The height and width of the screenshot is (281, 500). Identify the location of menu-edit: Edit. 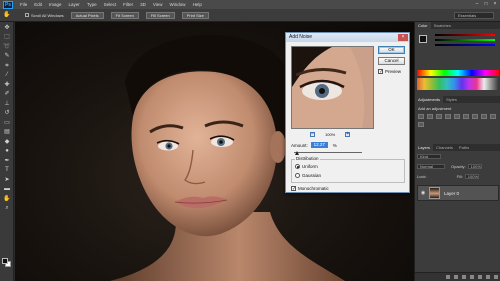
(38, 4).